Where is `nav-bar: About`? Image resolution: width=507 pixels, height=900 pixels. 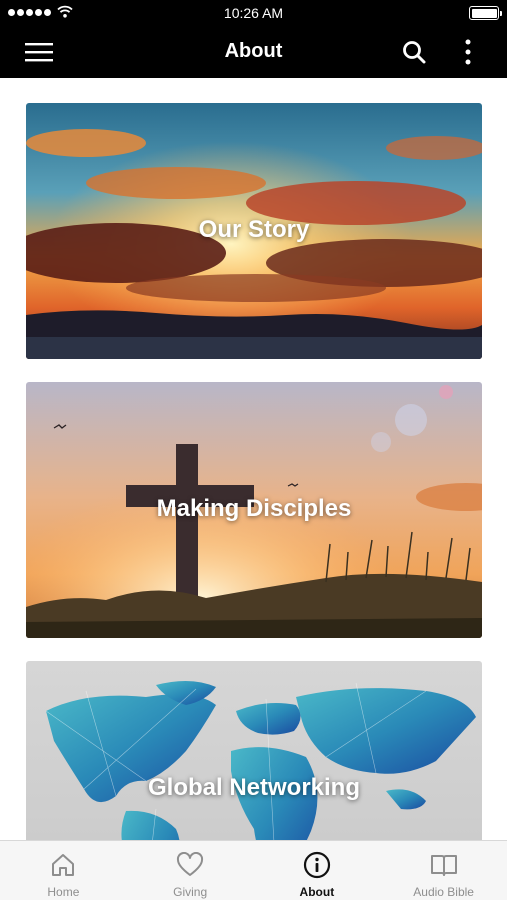 nav-bar: About is located at coordinates (253, 52).